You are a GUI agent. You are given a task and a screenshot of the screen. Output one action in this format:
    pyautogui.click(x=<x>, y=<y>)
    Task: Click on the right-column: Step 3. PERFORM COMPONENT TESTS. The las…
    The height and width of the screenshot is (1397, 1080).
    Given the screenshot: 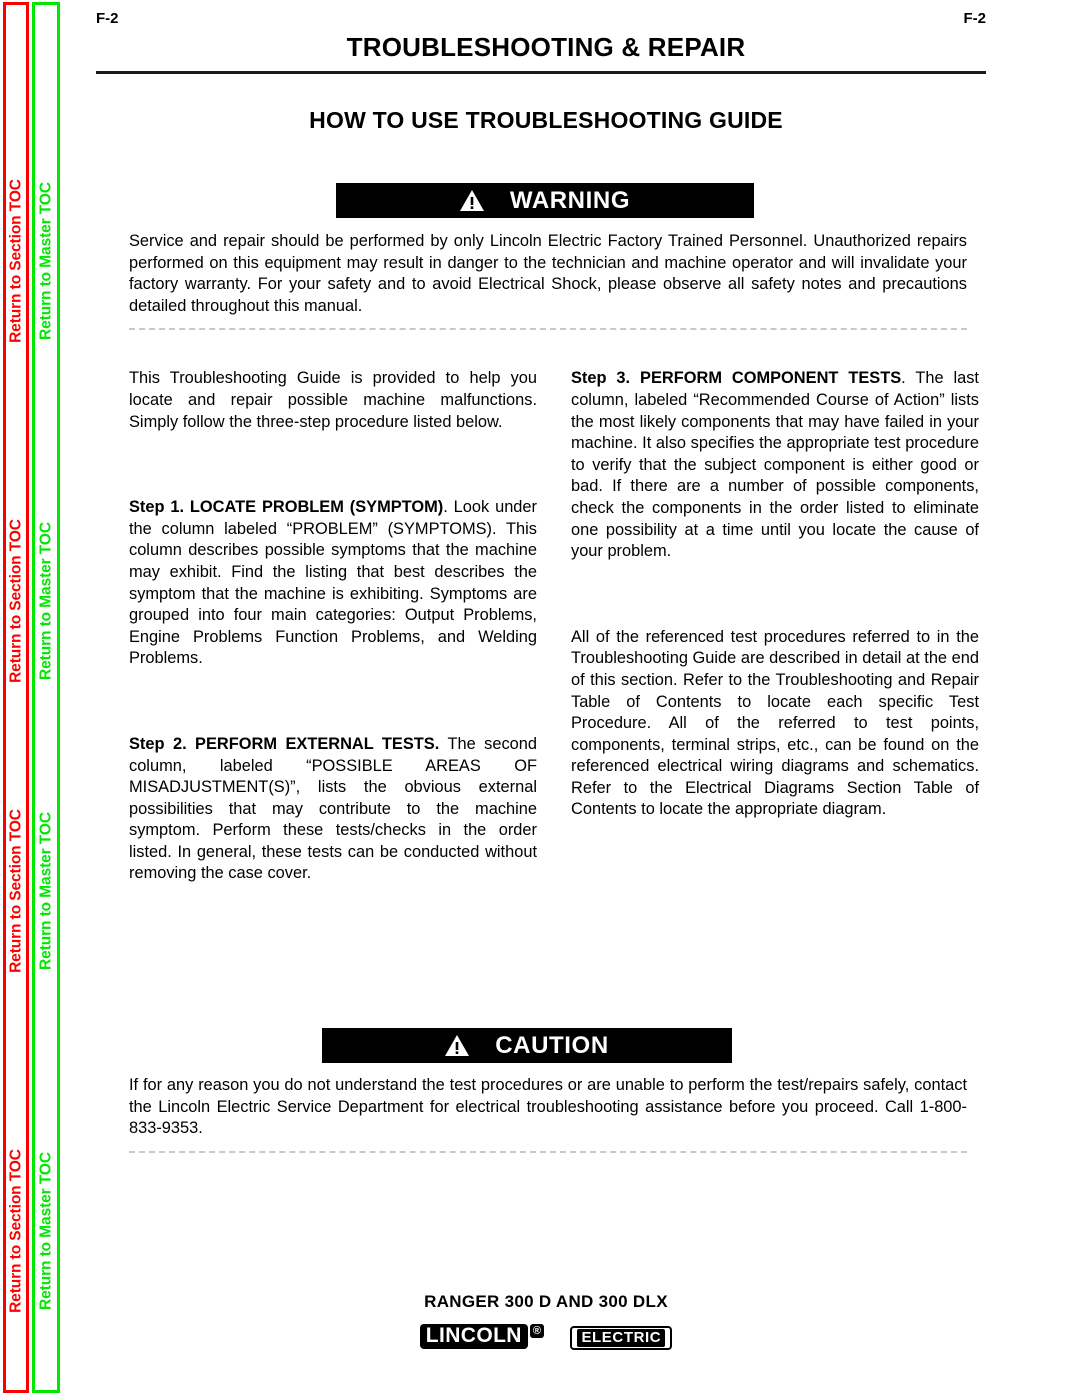 What is the action you would take?
    pyautogui.click(x=775, y=626)
    